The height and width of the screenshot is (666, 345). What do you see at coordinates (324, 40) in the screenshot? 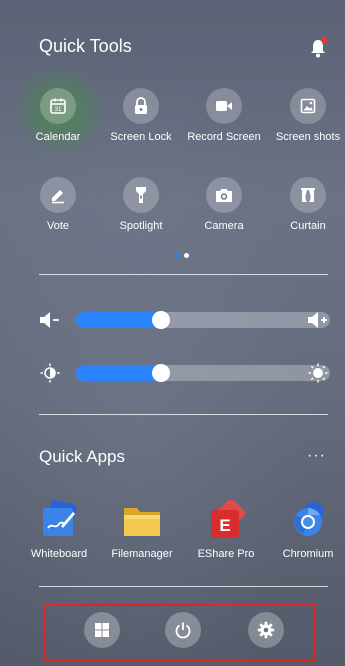
I see `notification-dot` at bounding box center [324, 40].